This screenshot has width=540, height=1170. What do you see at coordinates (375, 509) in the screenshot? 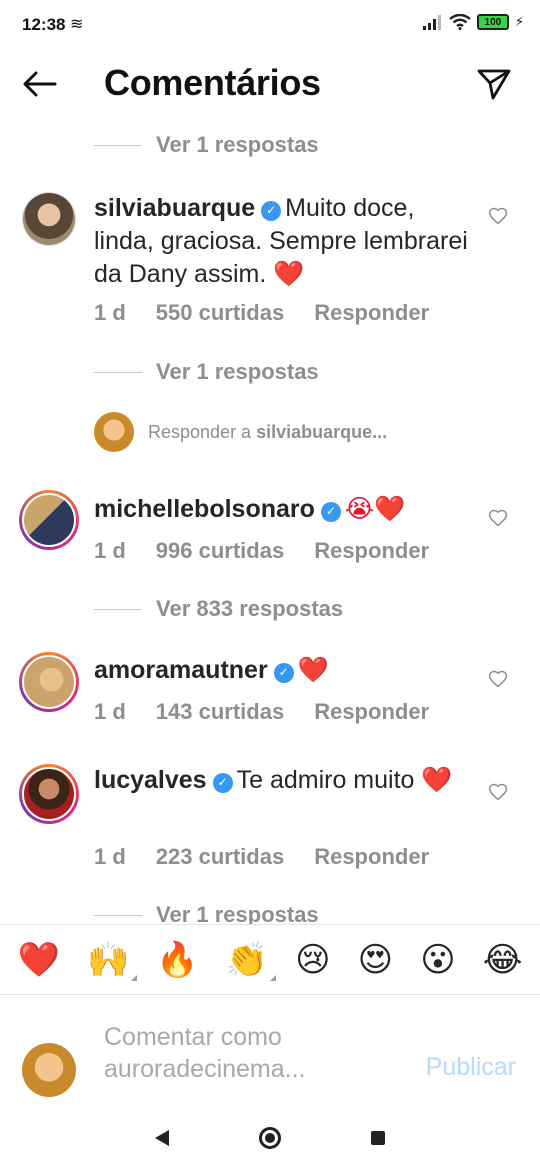
I see `comment-emoji: 😭❤️` at bounding box center [375, 509].